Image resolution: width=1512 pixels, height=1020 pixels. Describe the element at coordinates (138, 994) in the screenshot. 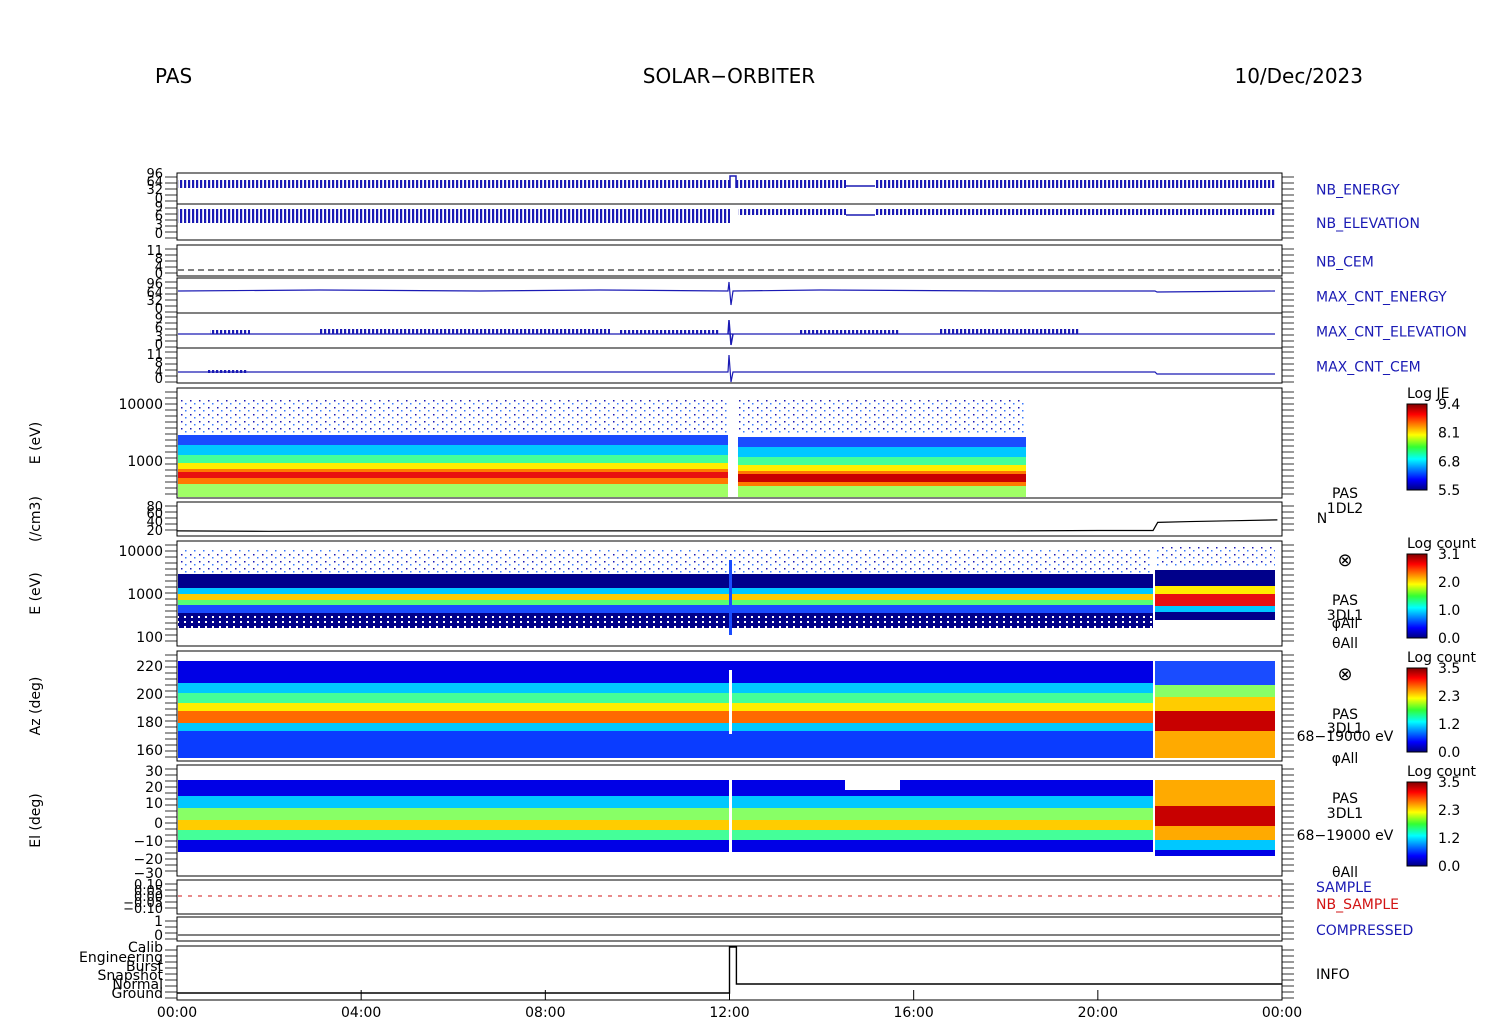

I see `ytick-label: Ground` at that location.